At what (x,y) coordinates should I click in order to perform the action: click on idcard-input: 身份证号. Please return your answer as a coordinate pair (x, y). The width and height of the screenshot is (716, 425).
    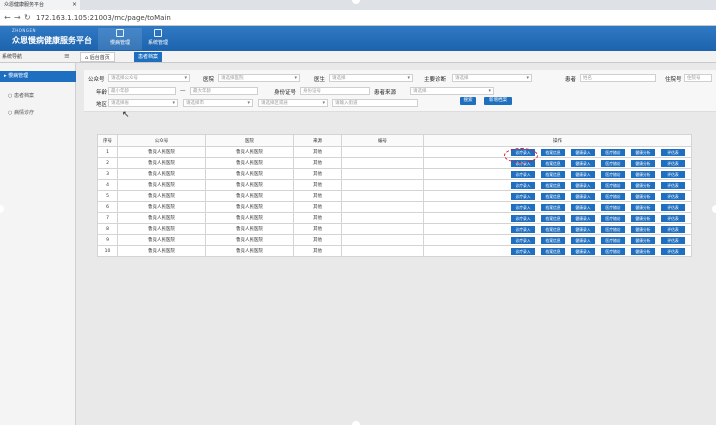
    Looking at the image, I should click on (335, 91).